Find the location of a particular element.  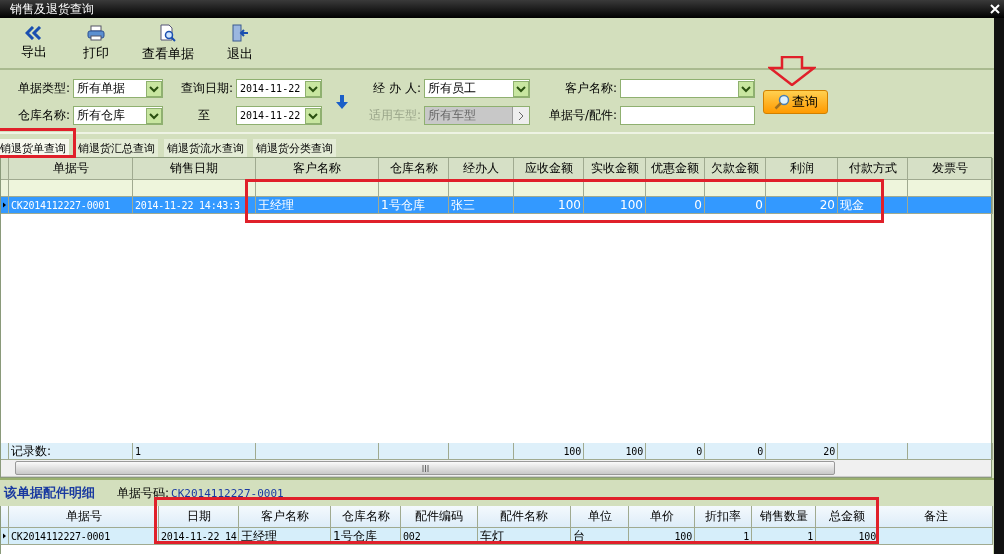

search-icon is located at coordinates (781, 102).